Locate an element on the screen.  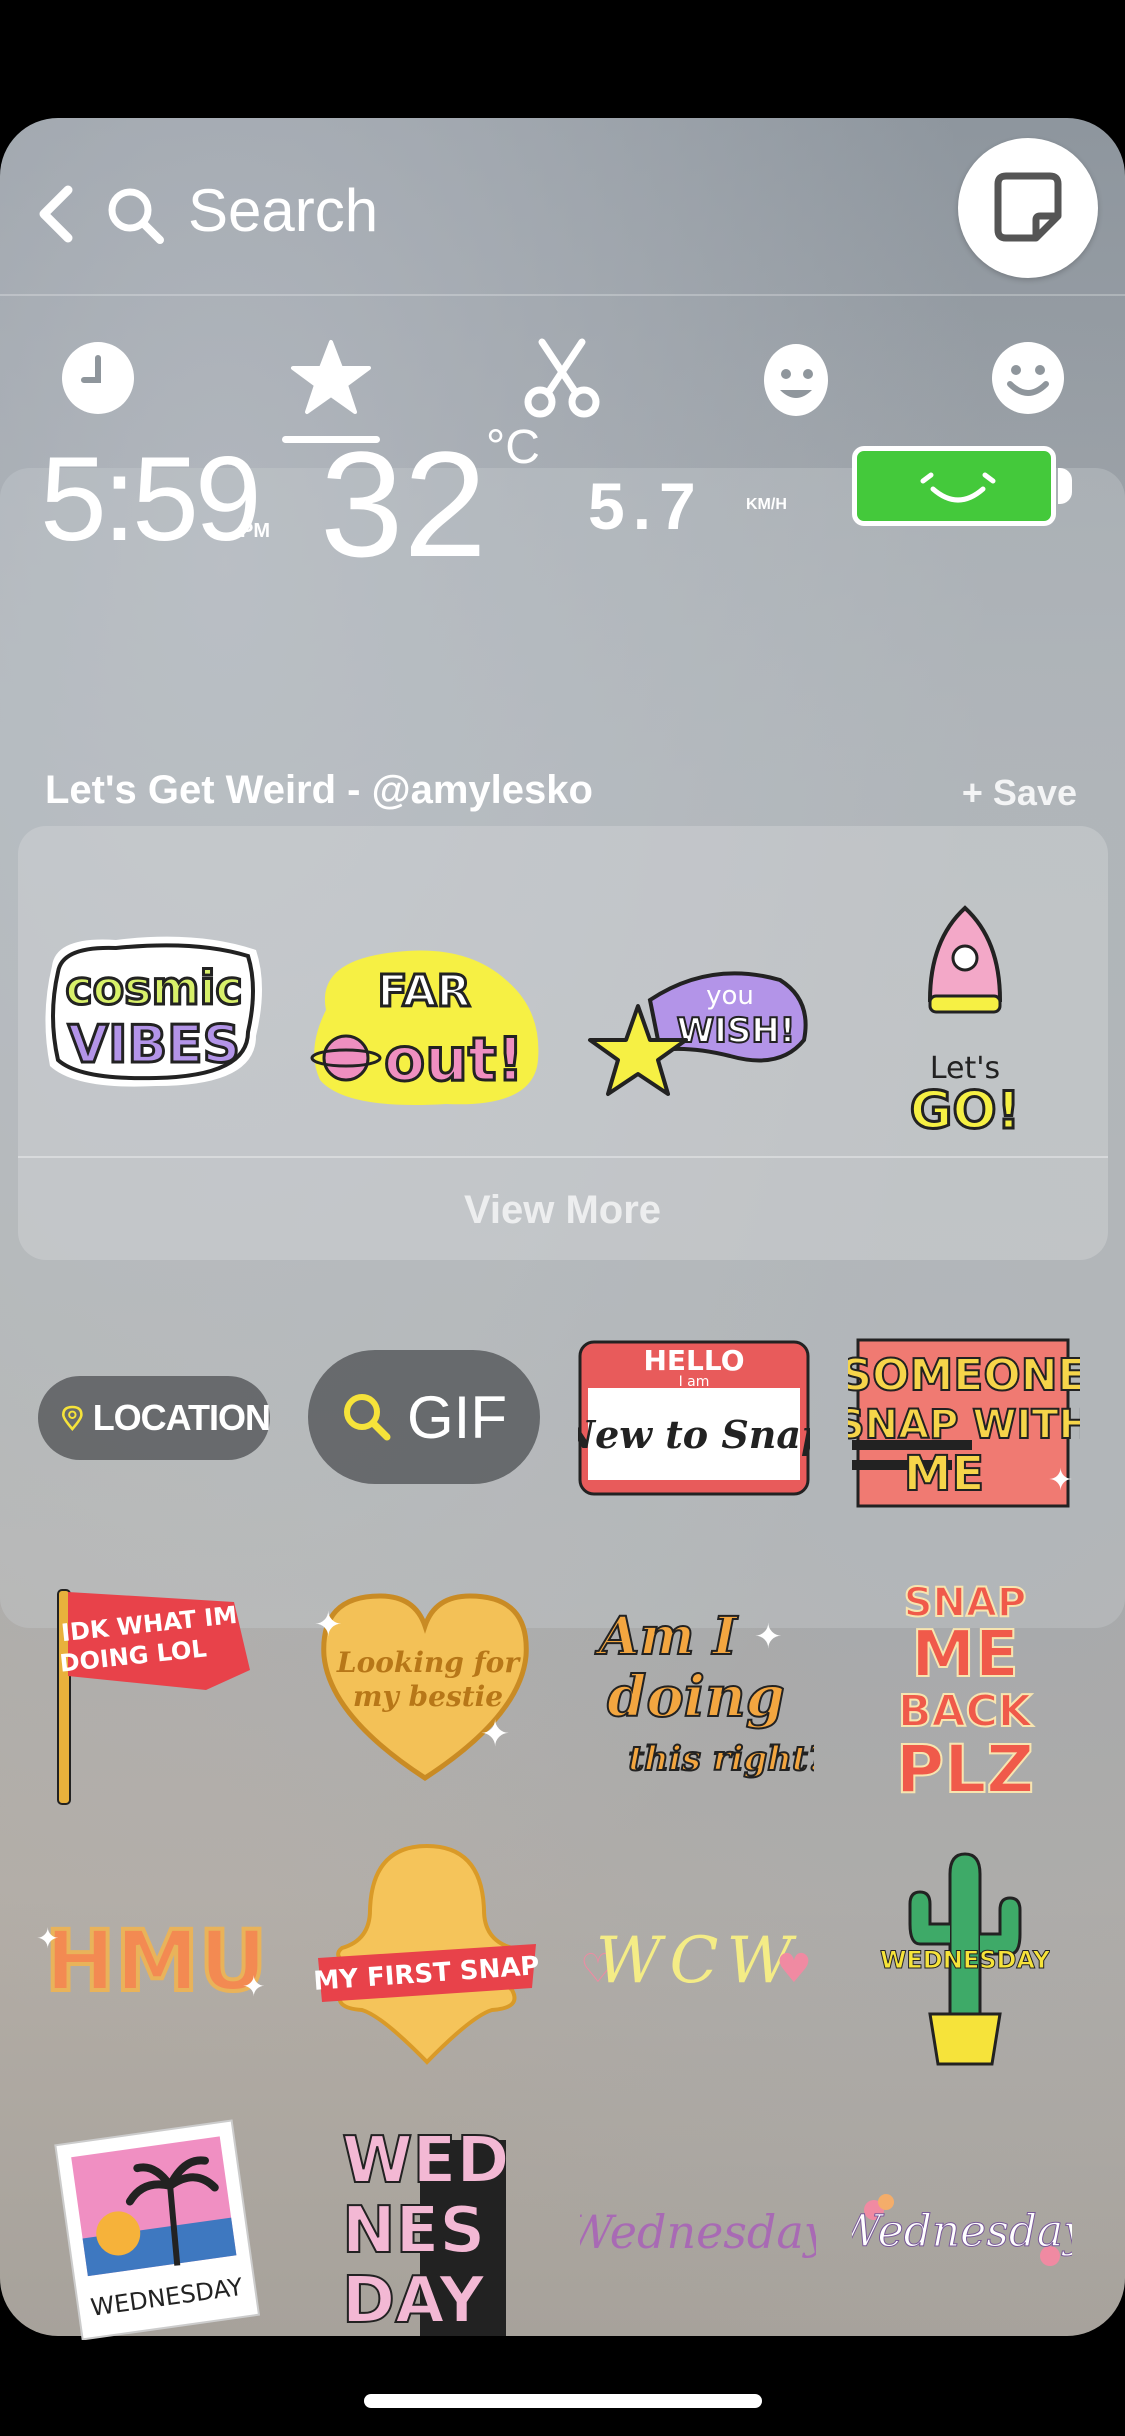
bitmoji-face-icon is located at coordinates (796, 380).